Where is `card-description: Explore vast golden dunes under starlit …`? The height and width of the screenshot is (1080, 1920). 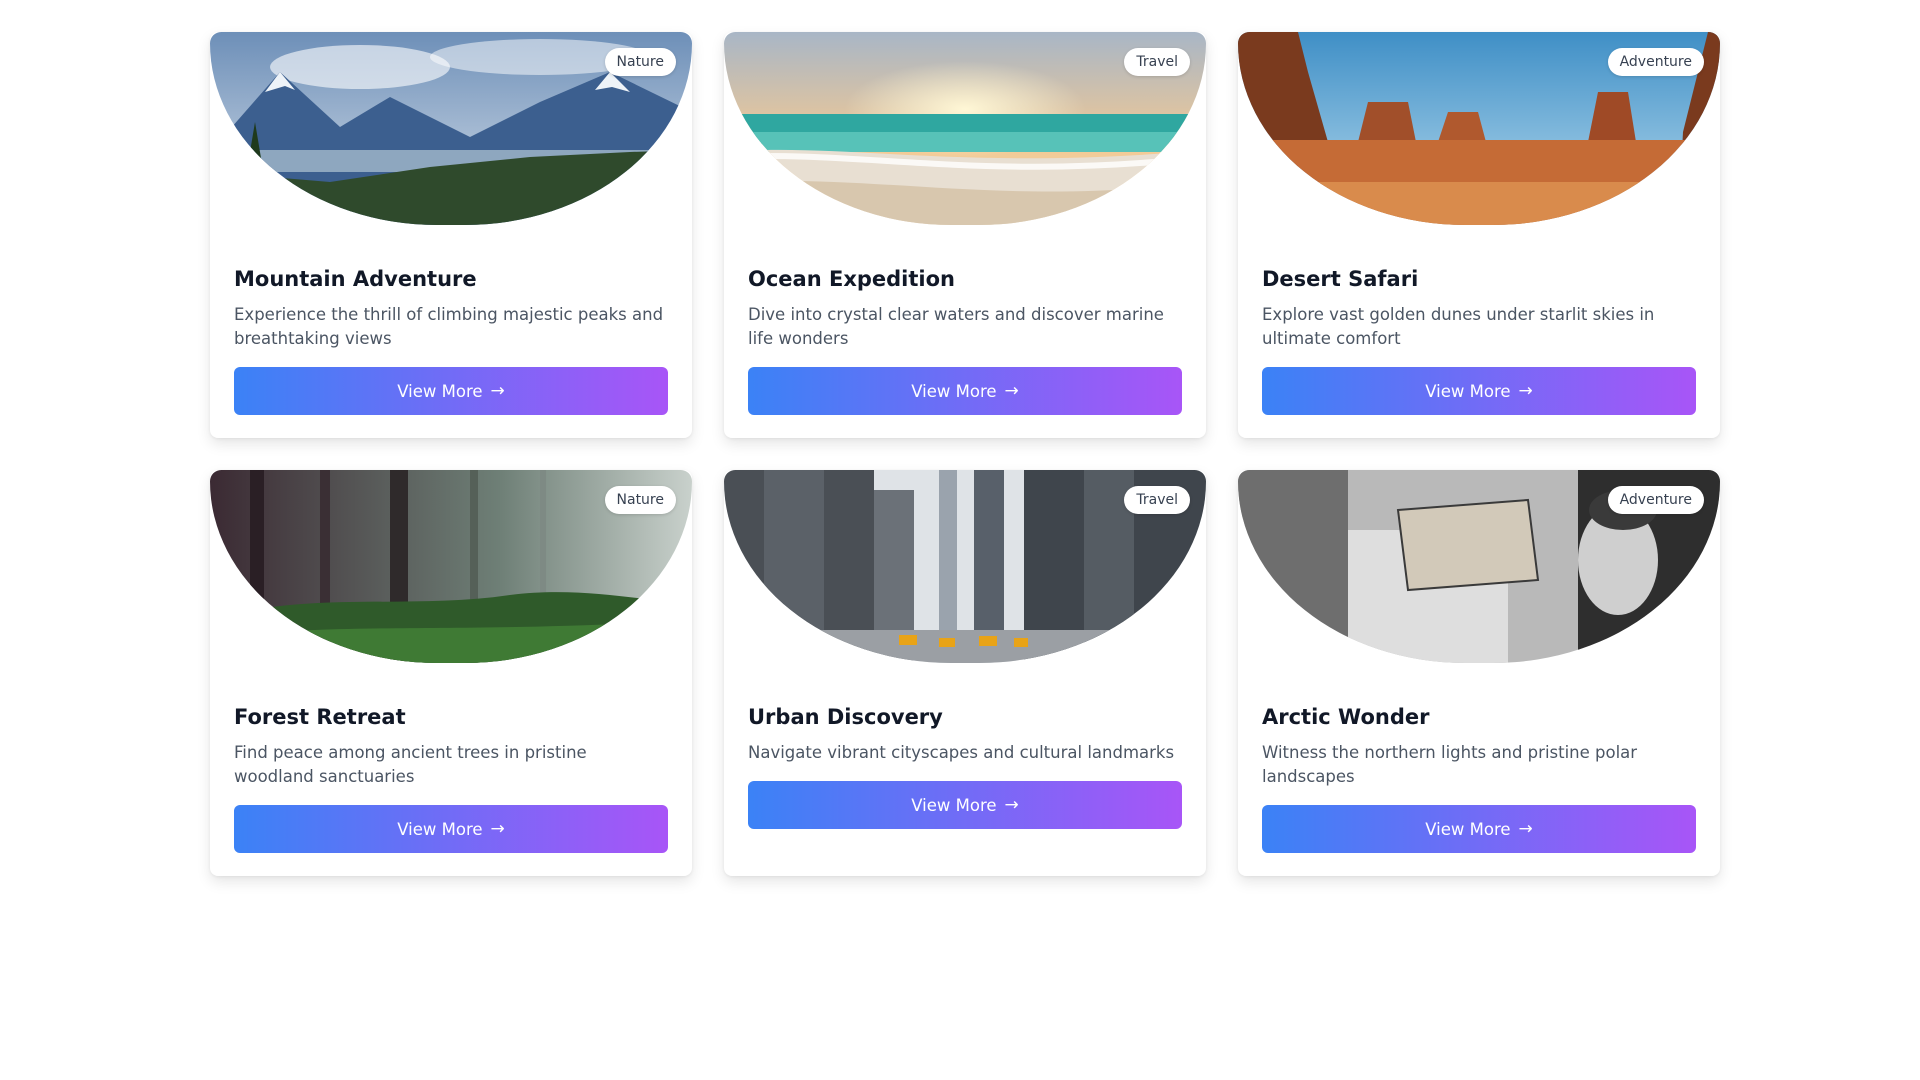 card-description: Explore vast golden dunes under starlit … is located at coordinates (1458, 326).